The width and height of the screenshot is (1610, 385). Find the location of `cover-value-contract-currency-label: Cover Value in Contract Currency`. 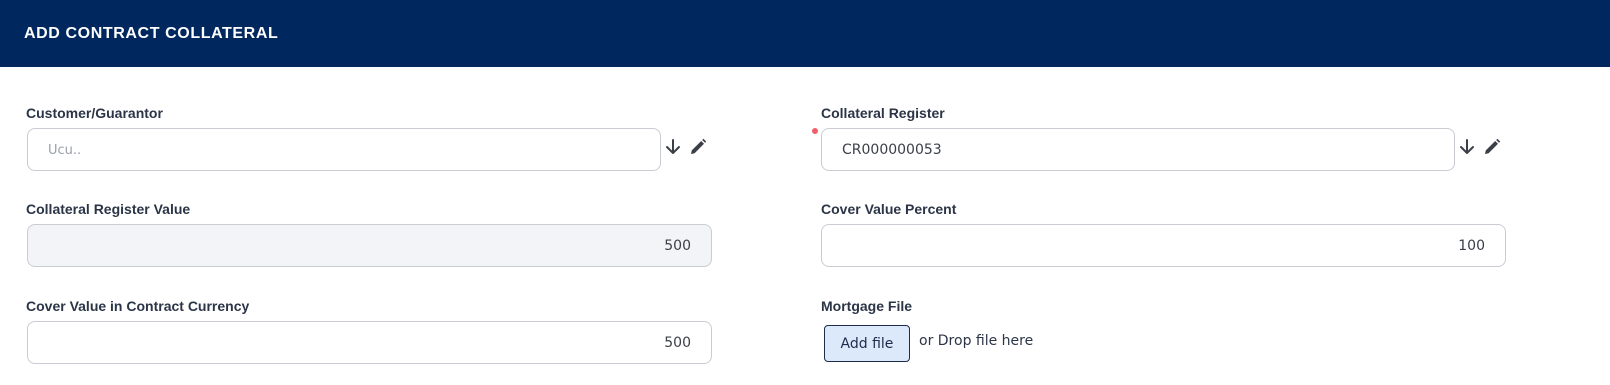

cover-value-contract-currency-label: Cover Value in Contract Currency is located at coordinates (138, 306).